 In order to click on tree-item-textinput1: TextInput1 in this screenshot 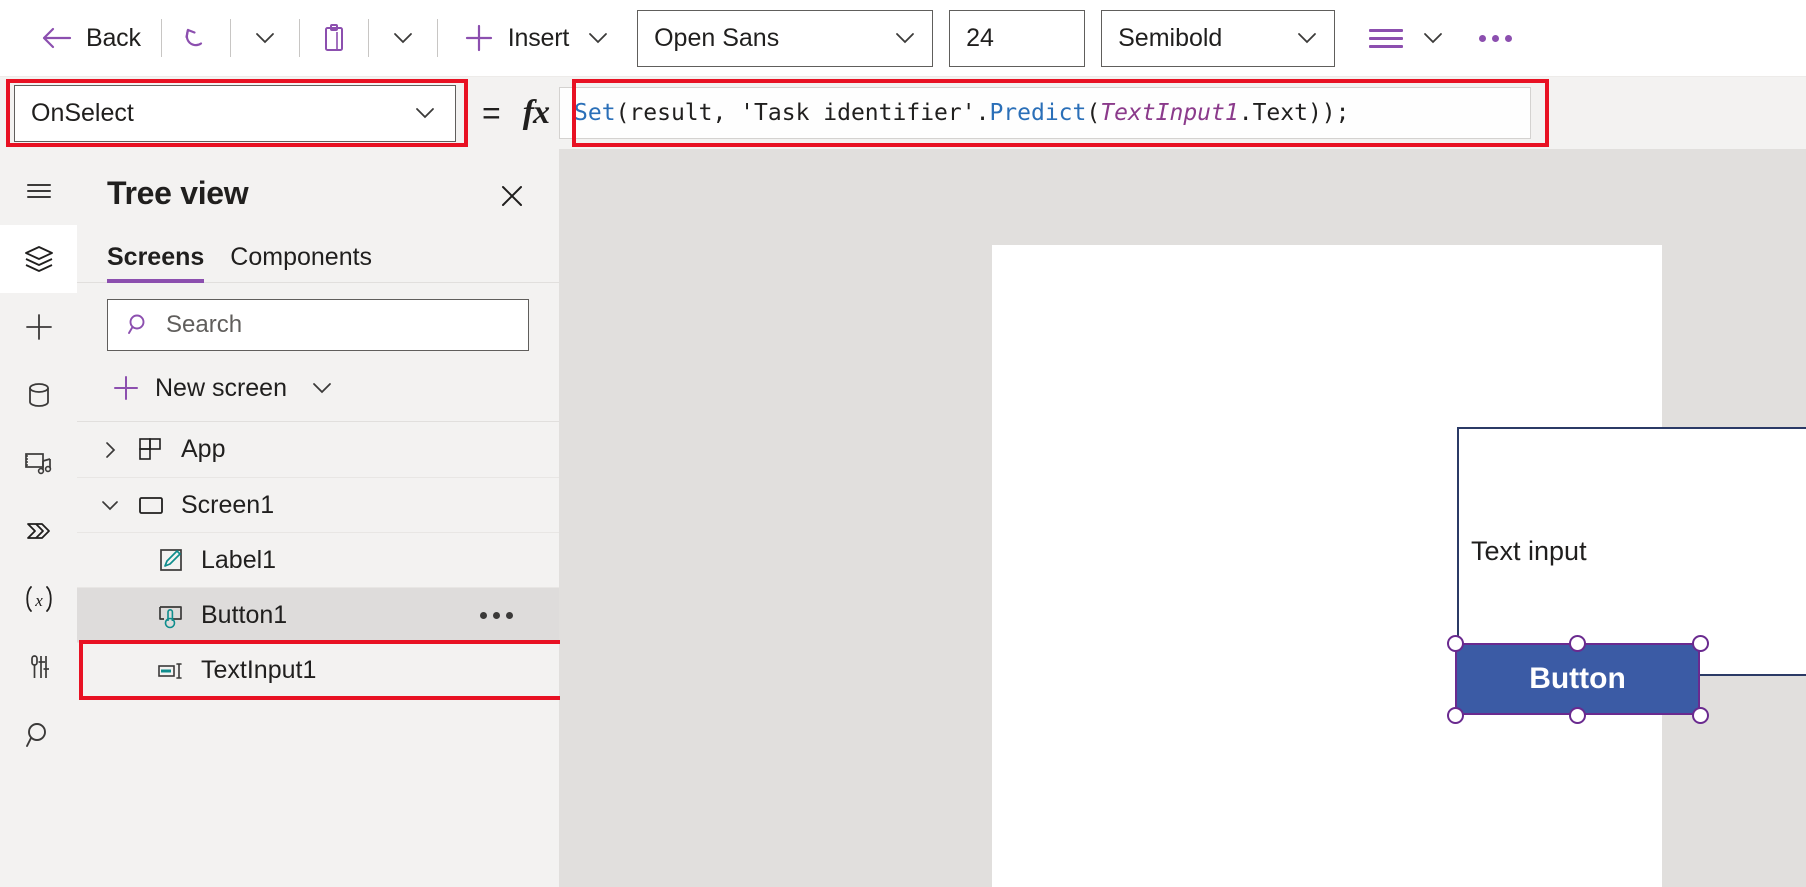, I will do `click(318, 670)`.